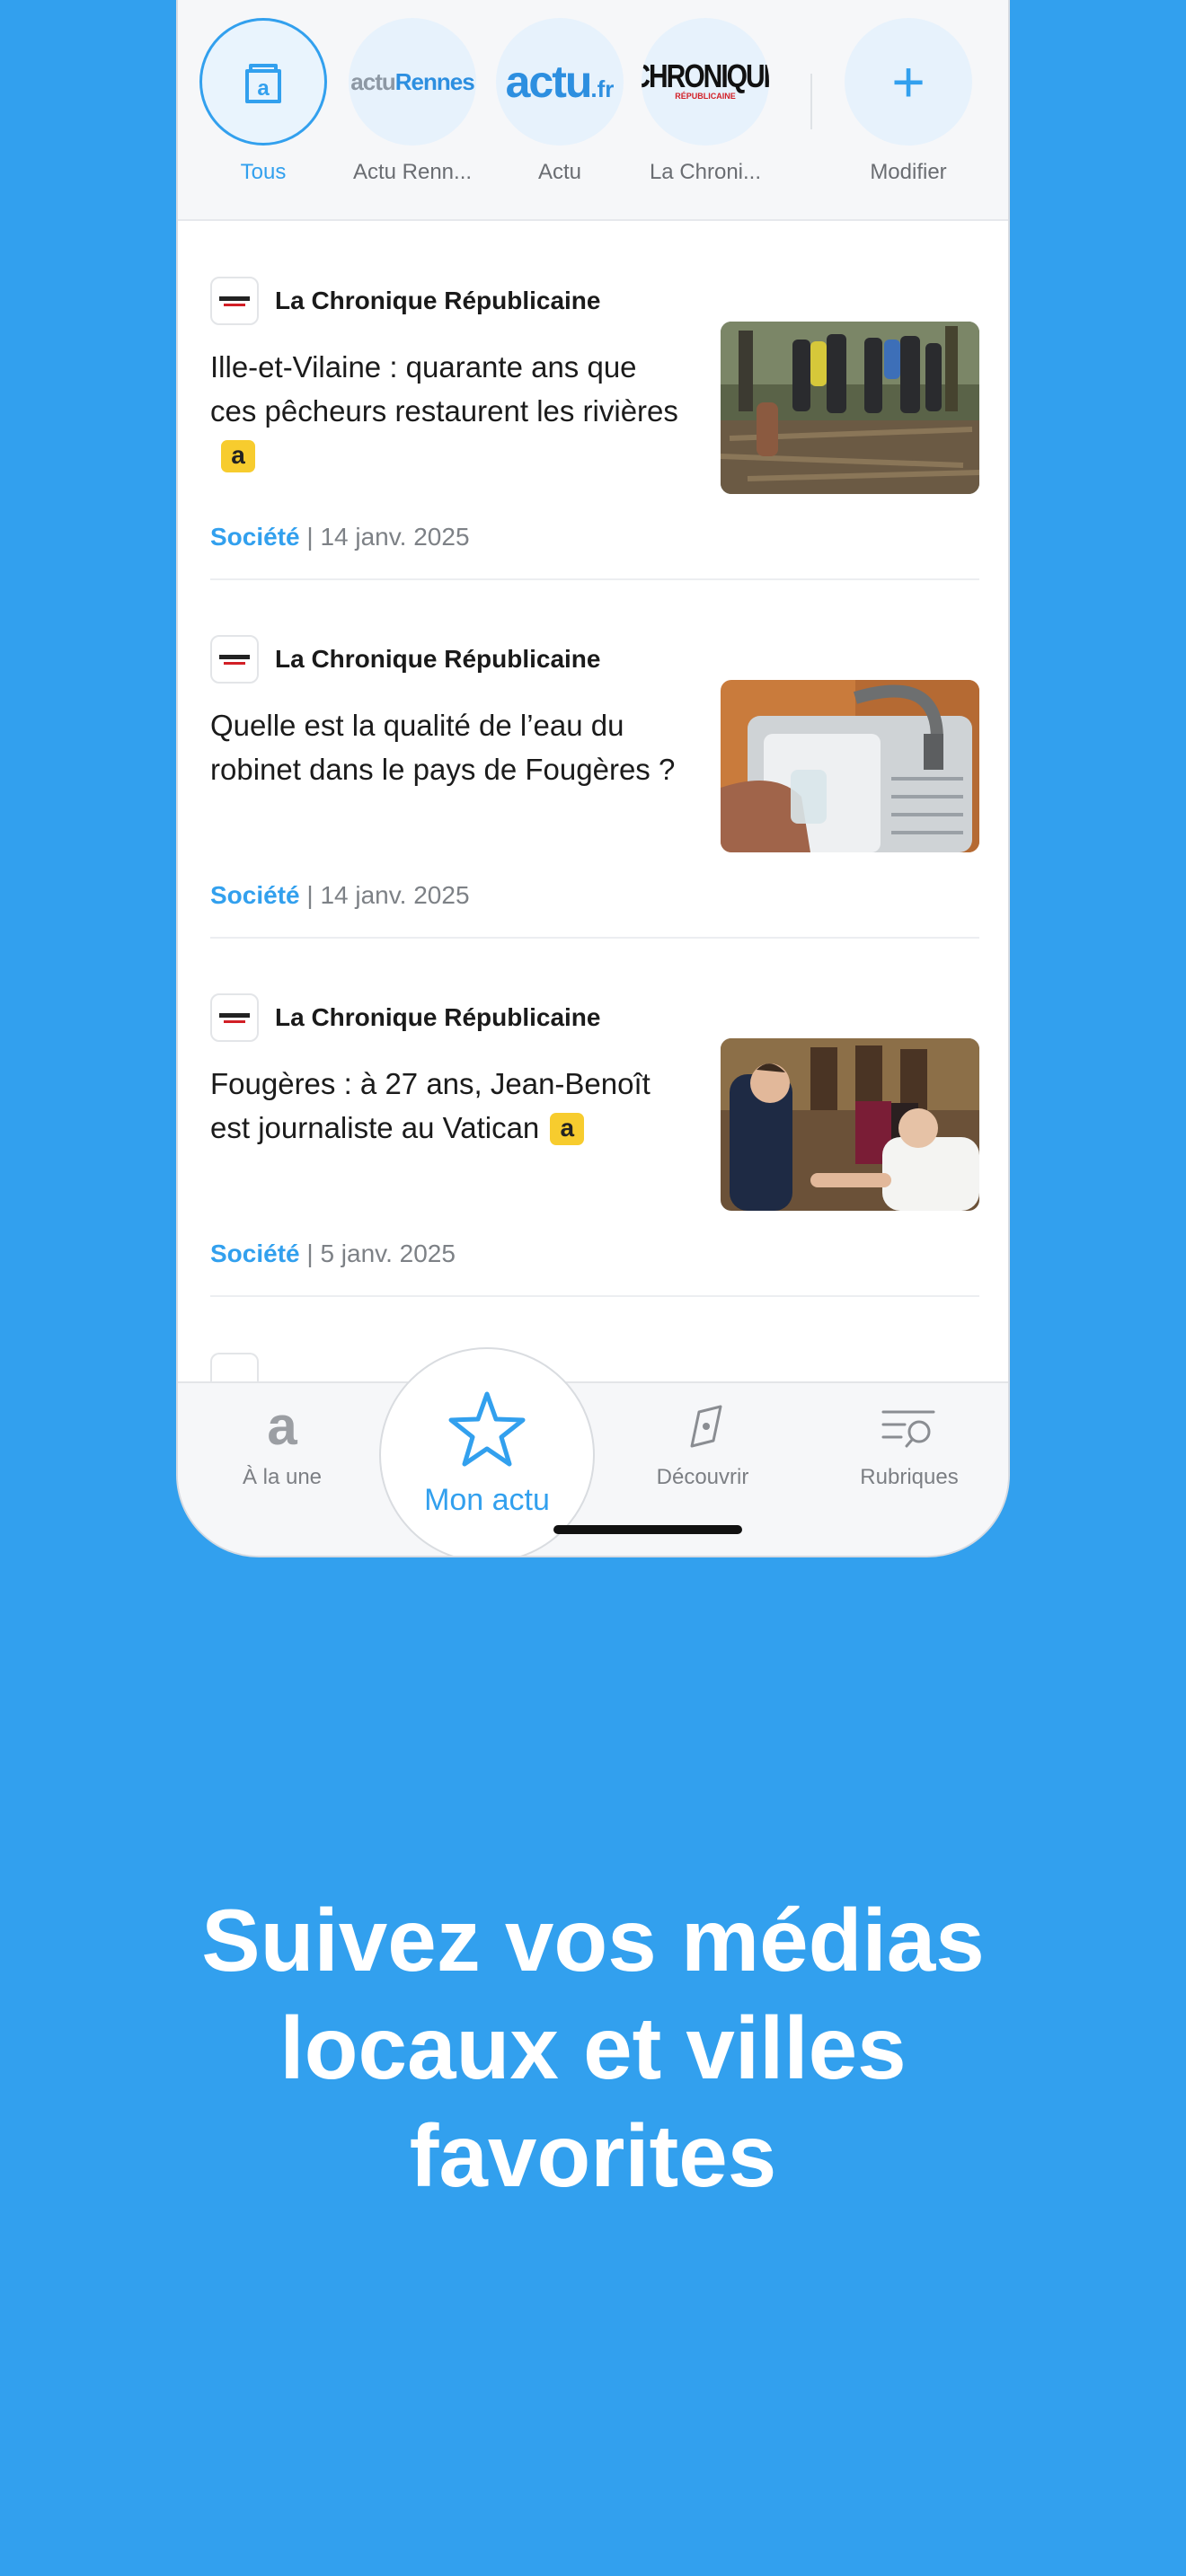 The image size is (1186, 2576). I want to click on actu-logo: actu.fr, so click(560, 82).